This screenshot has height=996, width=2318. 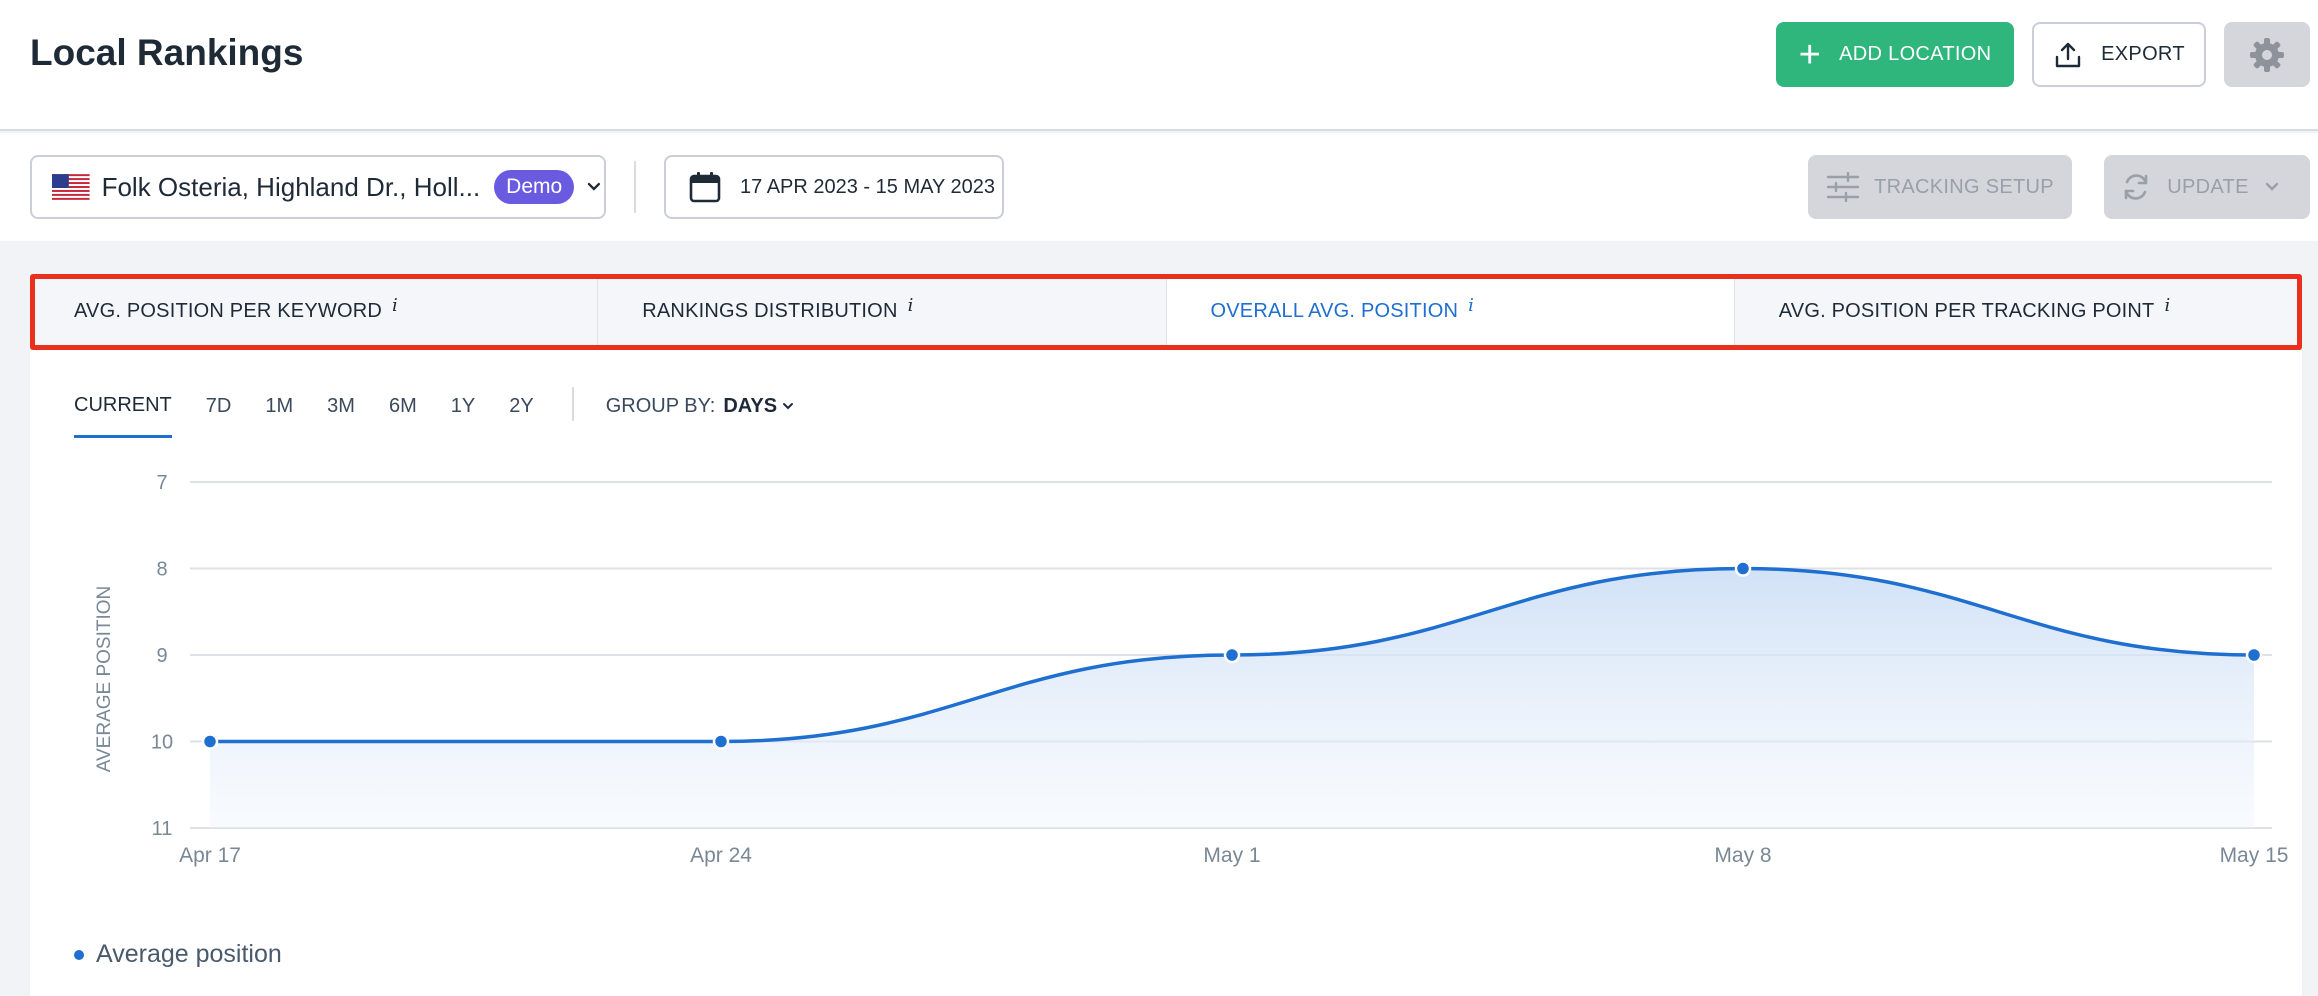 I want to click on calendar-icon, so click(x=705, y=187).